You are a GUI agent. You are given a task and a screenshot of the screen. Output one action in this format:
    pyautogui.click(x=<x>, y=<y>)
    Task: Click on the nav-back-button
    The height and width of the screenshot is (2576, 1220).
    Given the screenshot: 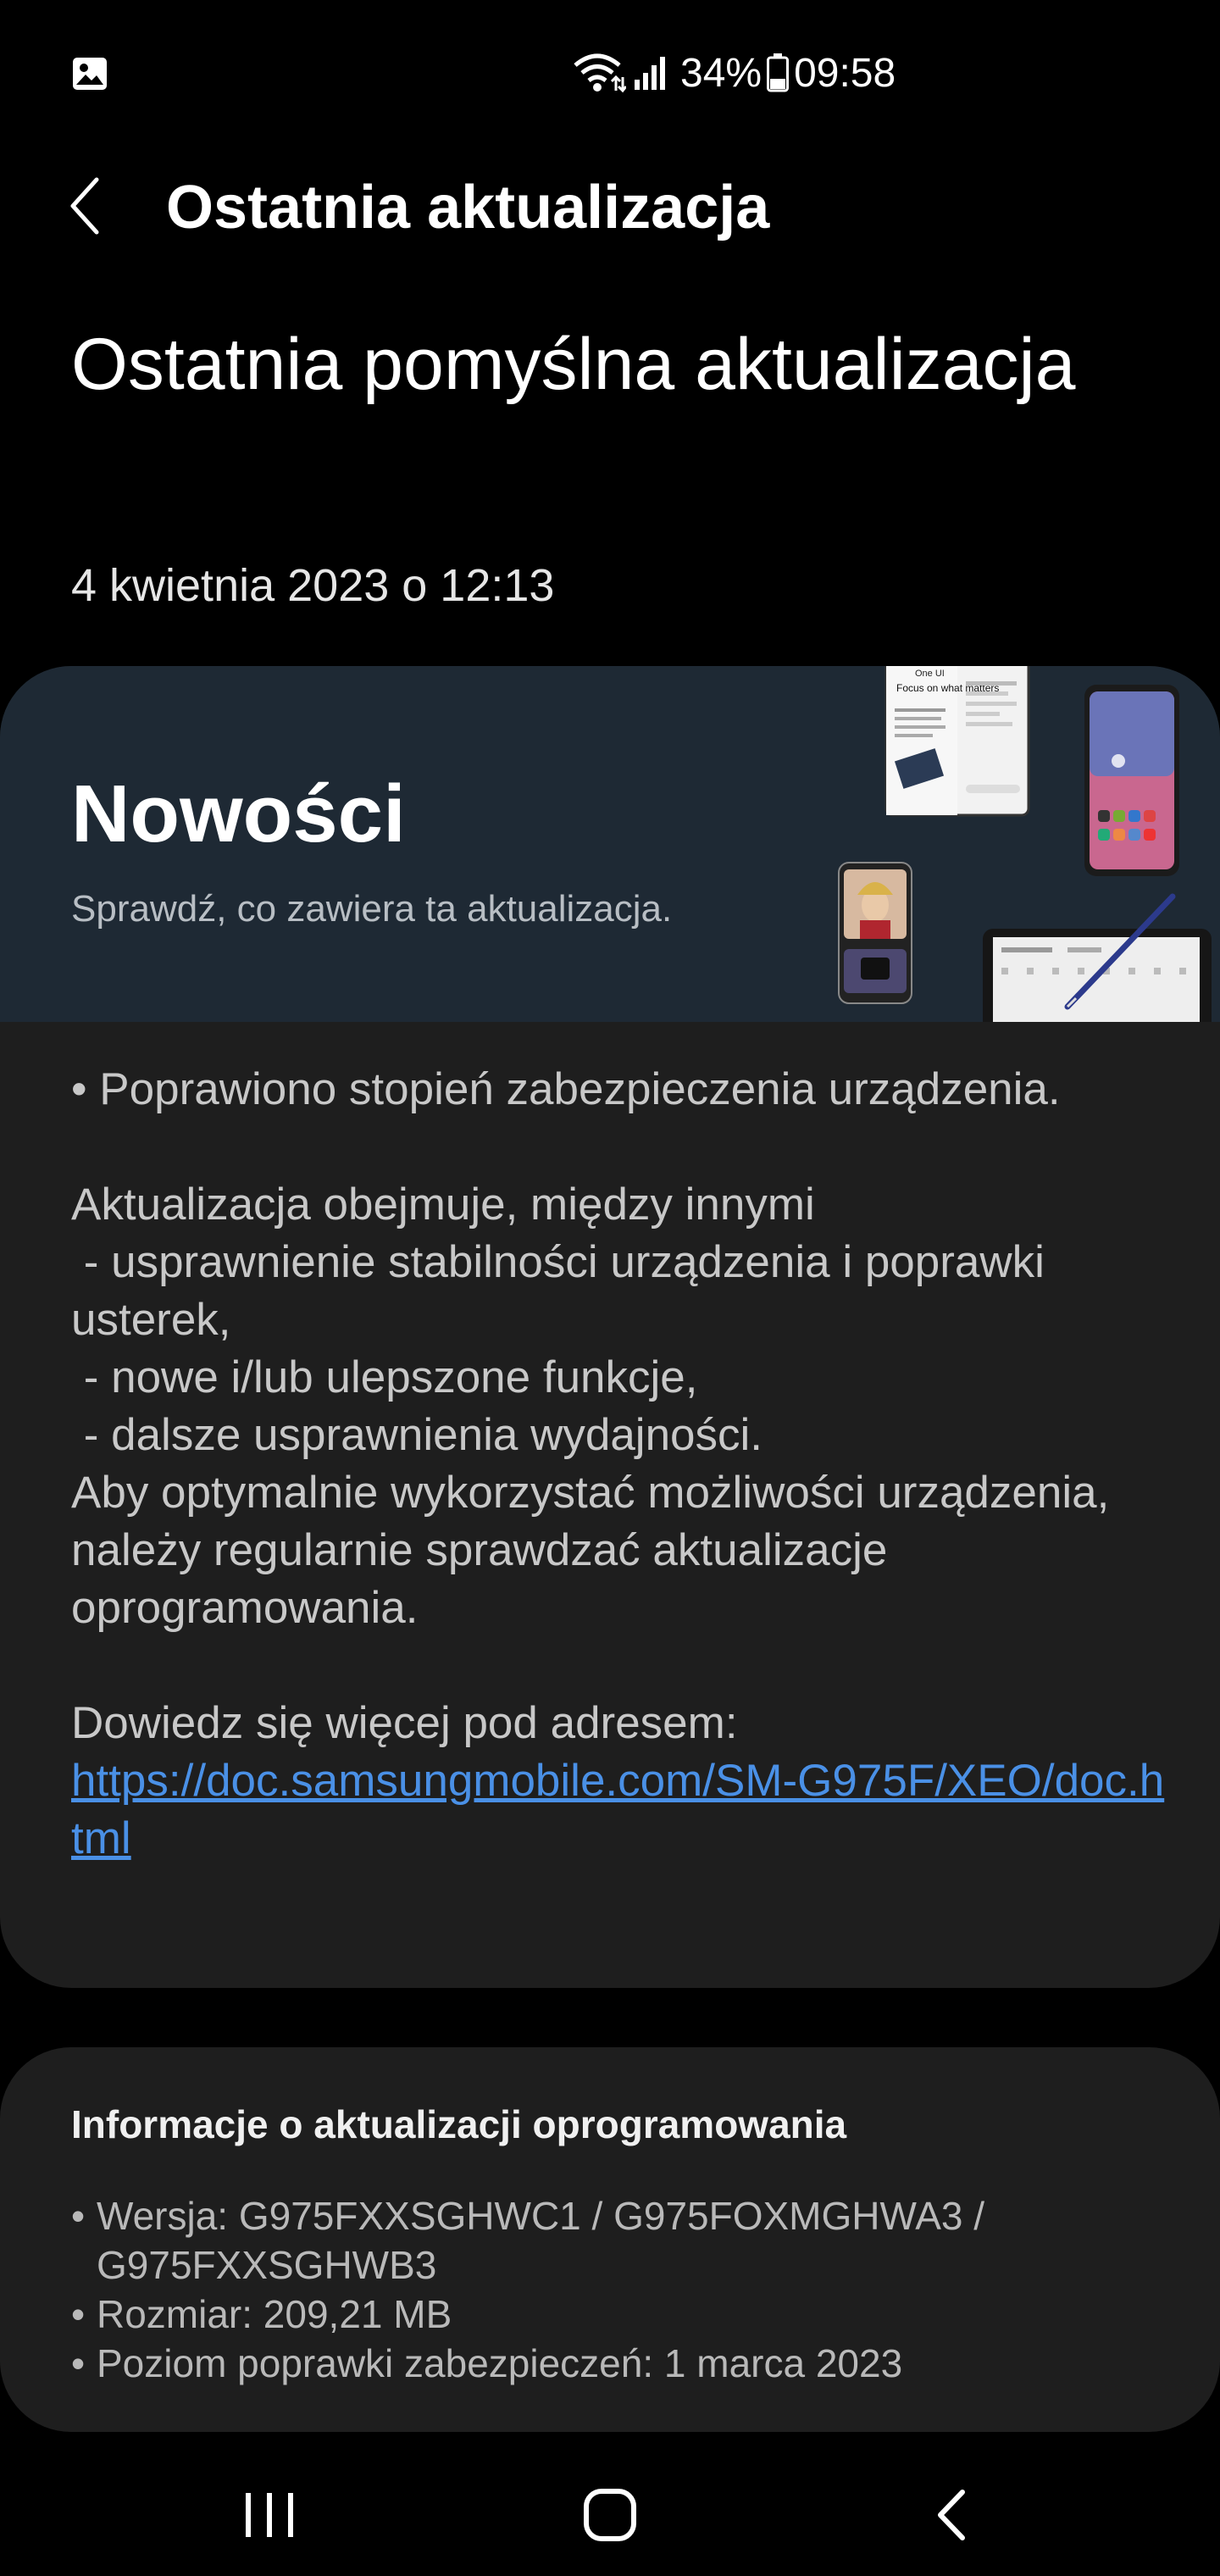 What is the action you would take?
    pyautogui.click(x=950, y=2517)
    